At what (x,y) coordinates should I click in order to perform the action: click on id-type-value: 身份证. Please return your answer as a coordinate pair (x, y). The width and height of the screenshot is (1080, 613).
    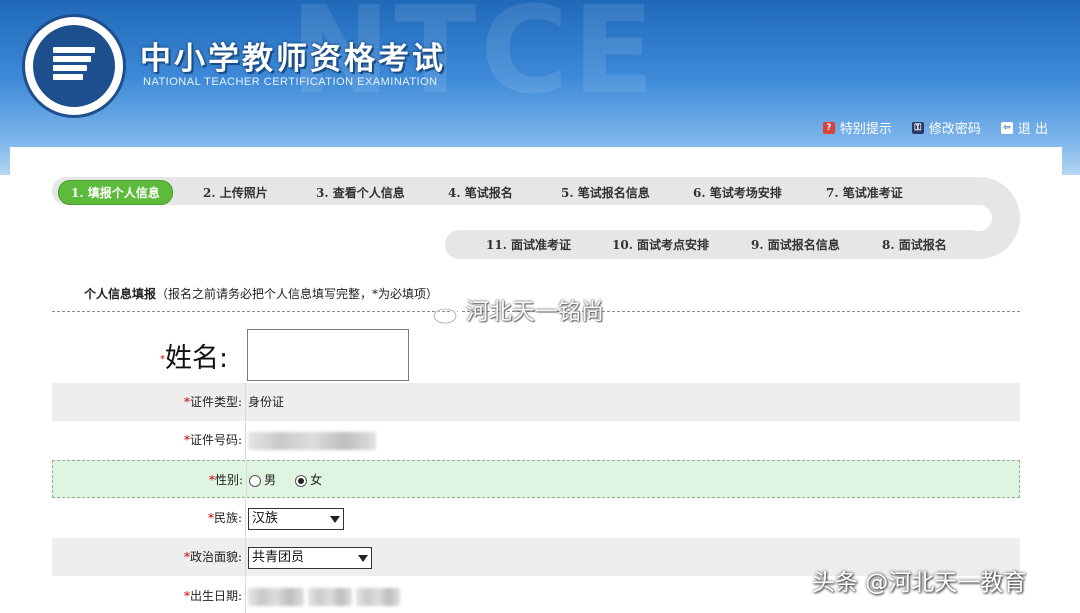
    Looking at the image, I should click on (266, 402).